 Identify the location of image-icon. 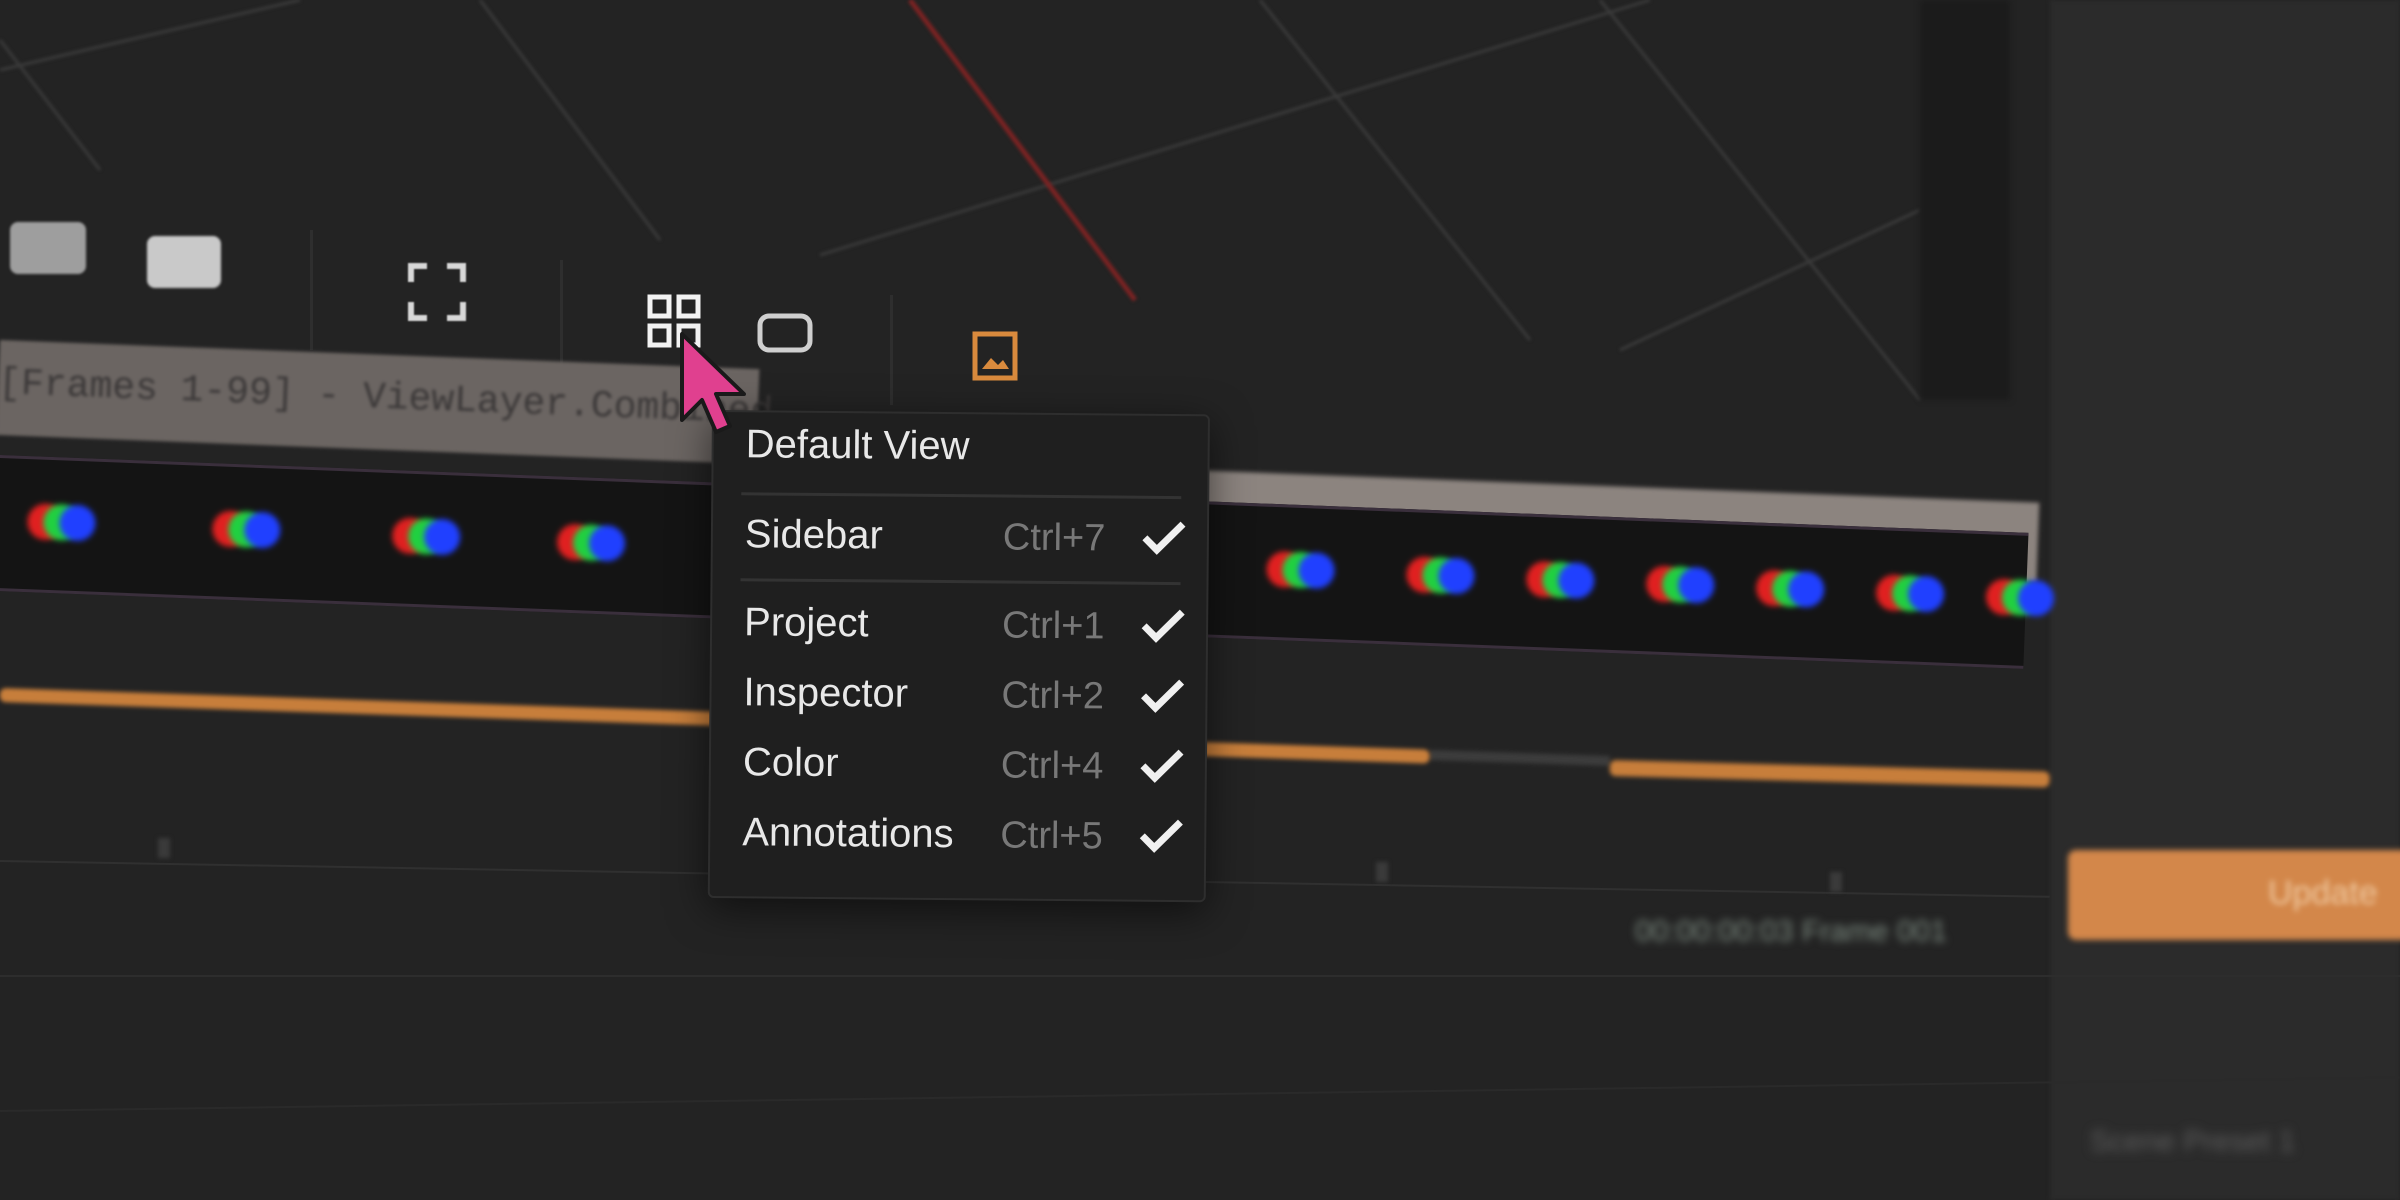
(995, 355).